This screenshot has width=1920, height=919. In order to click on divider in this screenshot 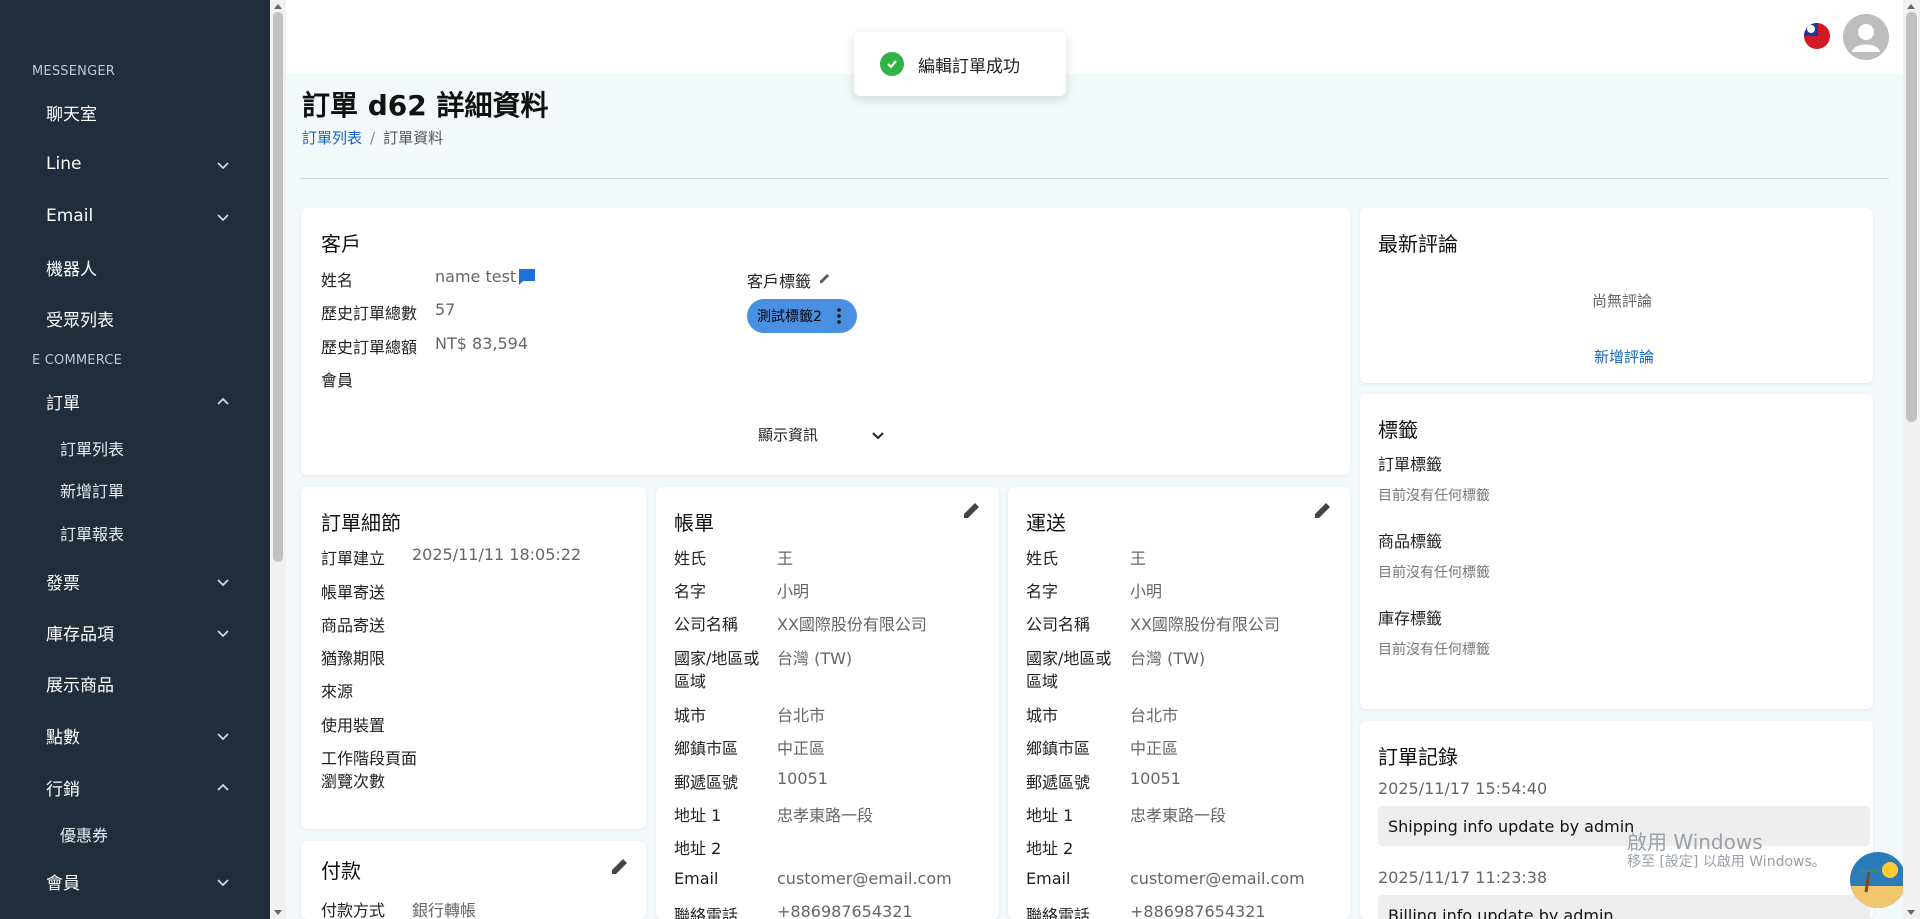, I will do `click(1094, 178)`.